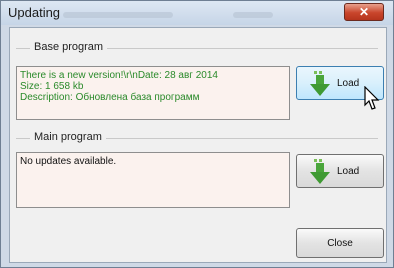  I want to click on window-close-button: ✕, so click(364, 12).